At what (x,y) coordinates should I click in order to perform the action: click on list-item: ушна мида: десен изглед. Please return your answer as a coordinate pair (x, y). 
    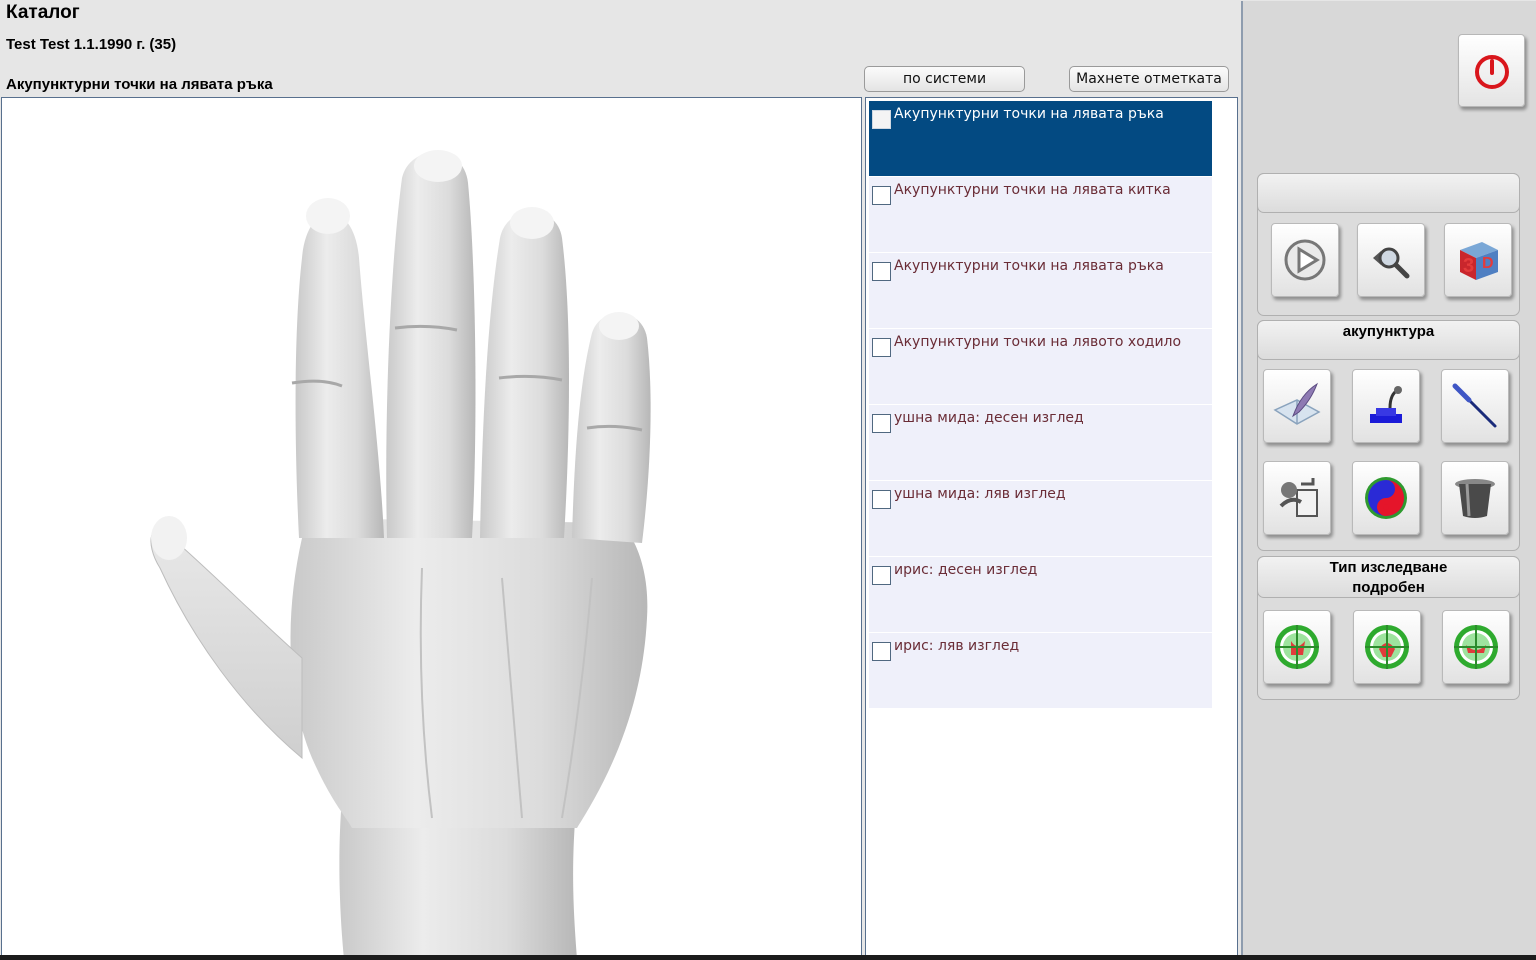
    Looking at the image, I should click on (1040, 442).